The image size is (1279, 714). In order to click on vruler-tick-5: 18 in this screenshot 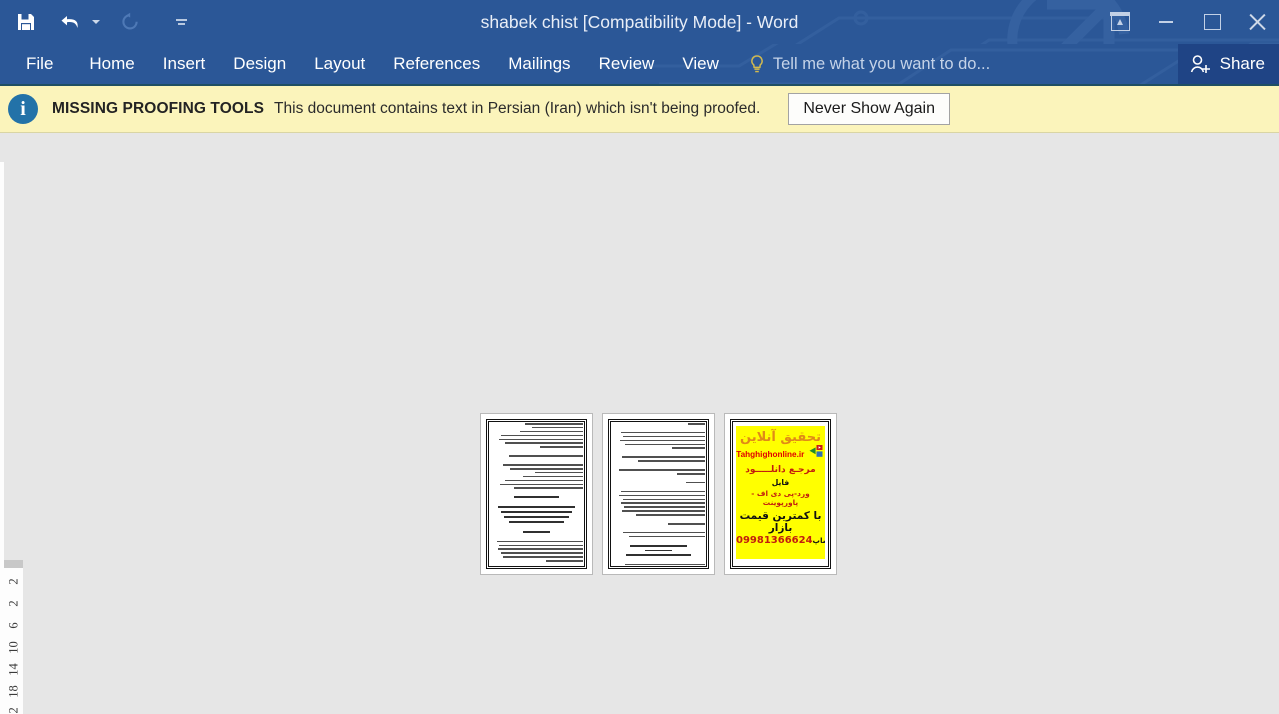, I will do `click(13, 691)`.